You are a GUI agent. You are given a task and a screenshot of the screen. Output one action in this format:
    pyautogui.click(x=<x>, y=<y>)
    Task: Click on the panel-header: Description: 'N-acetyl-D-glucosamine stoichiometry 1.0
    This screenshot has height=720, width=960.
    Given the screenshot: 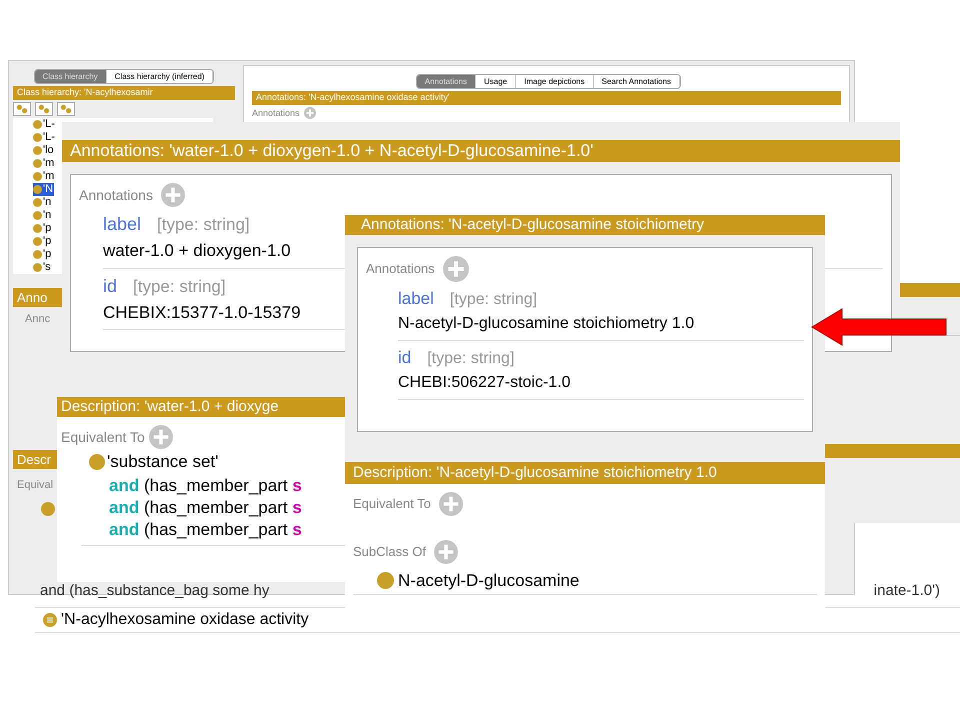 What is the action you would take?
    pyautogui.click(x=585, y=473)
    